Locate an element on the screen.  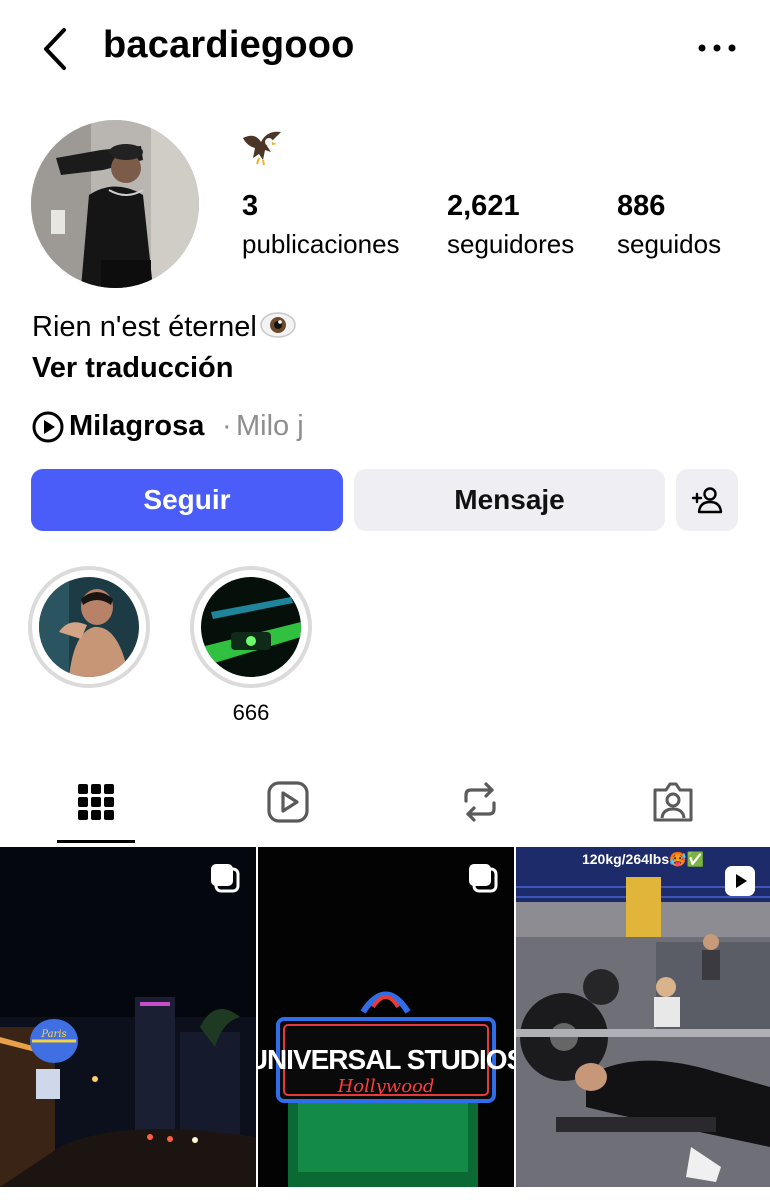
tab-posts-grid is located at coordinates (96, 802).